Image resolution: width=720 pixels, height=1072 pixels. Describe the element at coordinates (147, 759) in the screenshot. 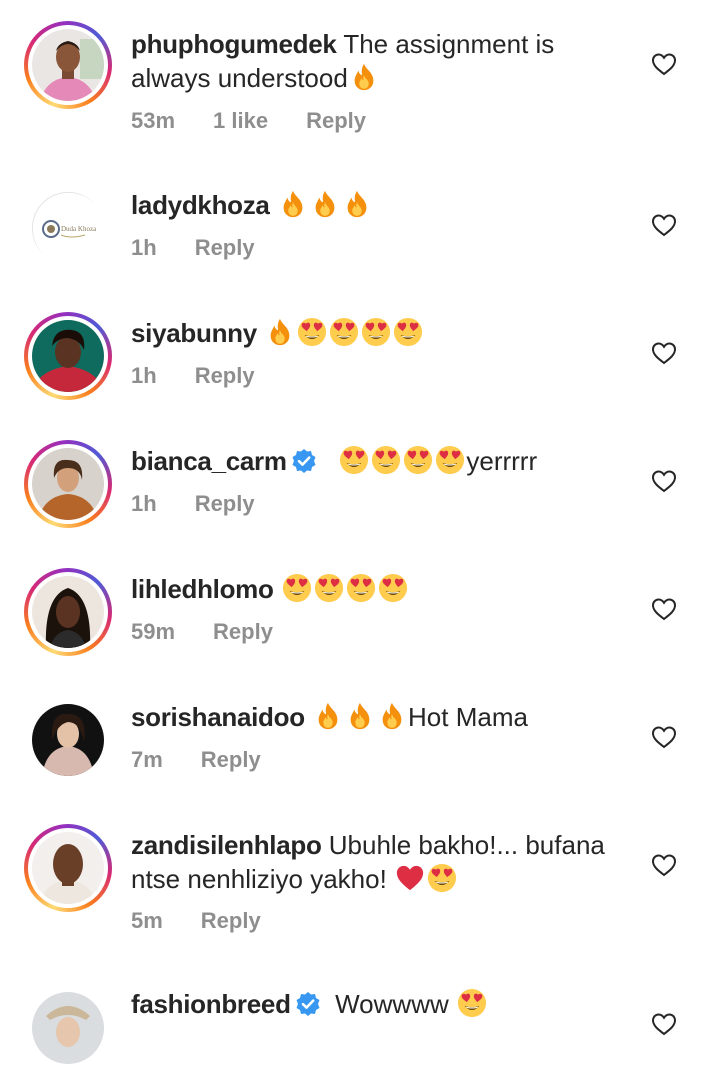

I see `comment-time: 7m` at that location.